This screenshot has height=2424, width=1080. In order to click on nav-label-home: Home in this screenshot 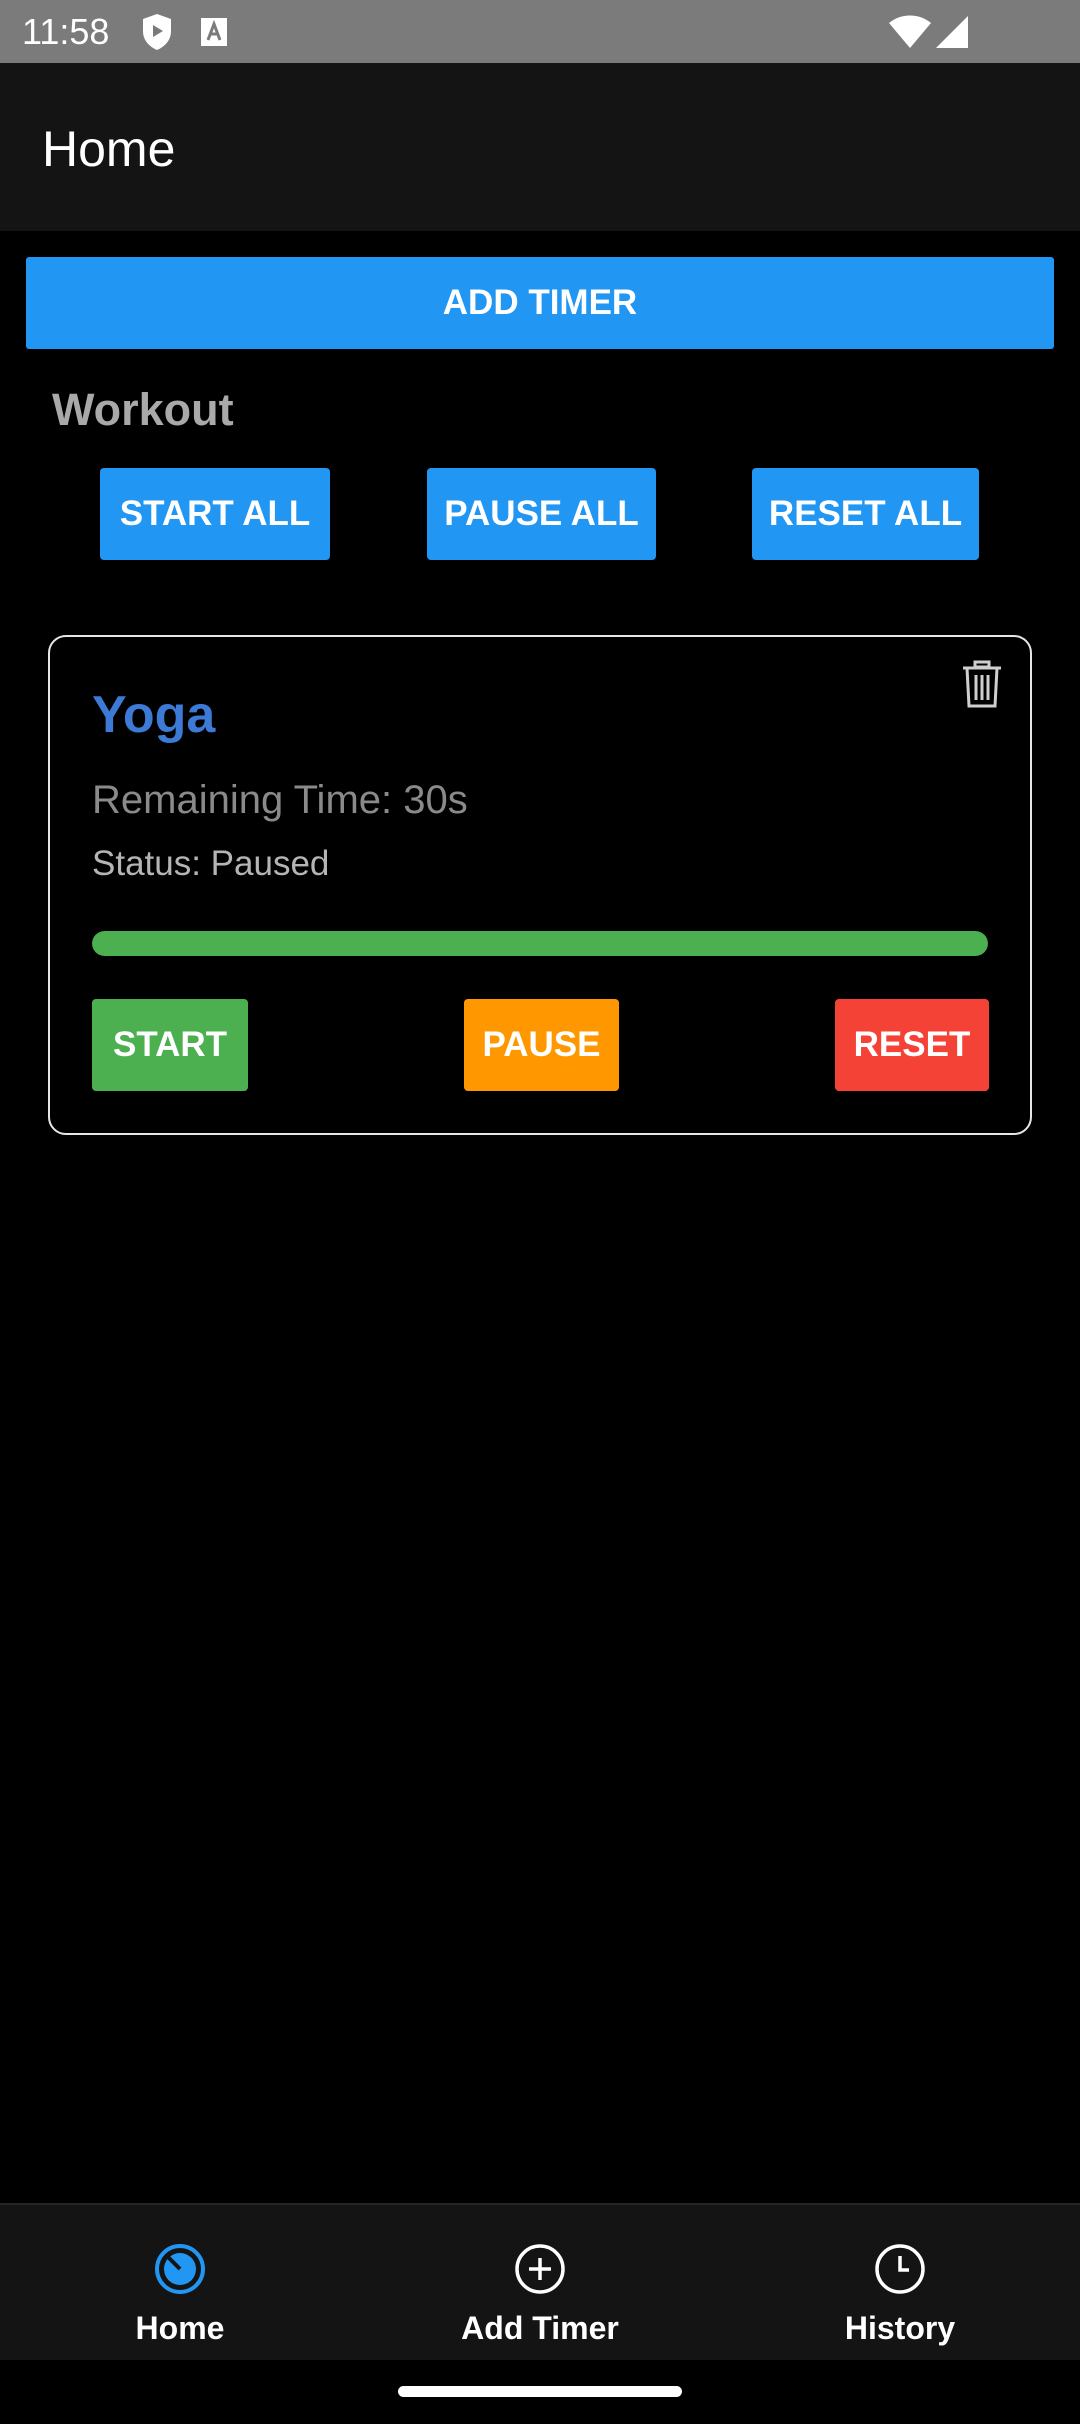, I will do `click(180, 2328)`.